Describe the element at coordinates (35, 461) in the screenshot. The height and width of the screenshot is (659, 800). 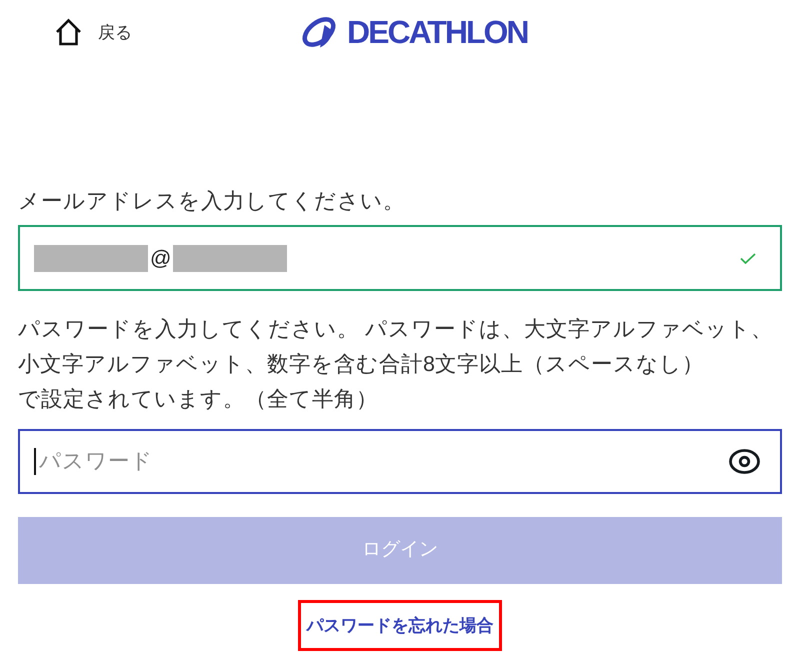
I see `text-cursor-icon` at that location.